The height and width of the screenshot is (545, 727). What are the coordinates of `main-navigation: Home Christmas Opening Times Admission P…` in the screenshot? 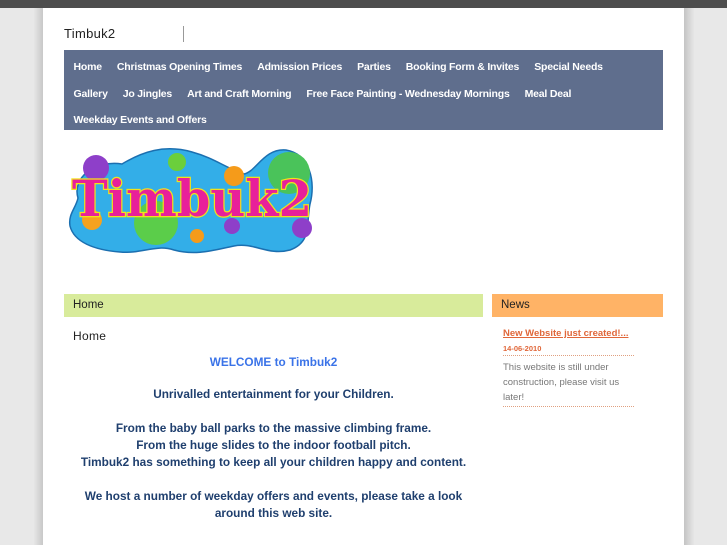 It's located at (363, 90).